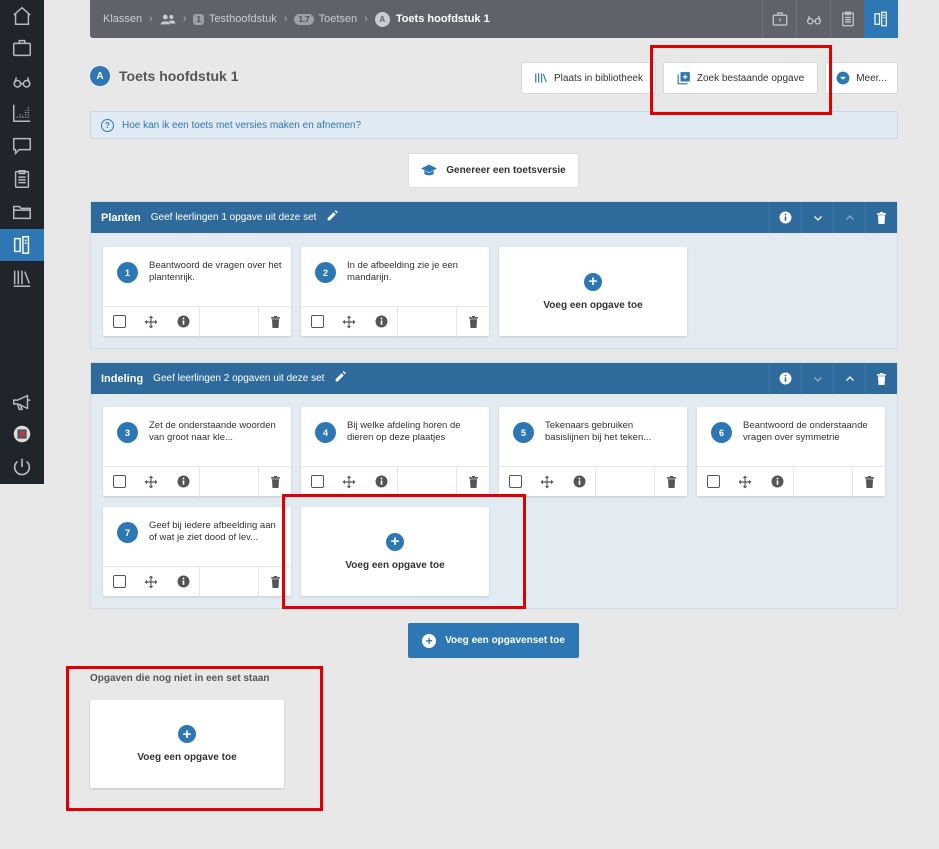  Describe the element at coordinates (107, 125) in the screenshot. I see `question-icon: ?` at that location.